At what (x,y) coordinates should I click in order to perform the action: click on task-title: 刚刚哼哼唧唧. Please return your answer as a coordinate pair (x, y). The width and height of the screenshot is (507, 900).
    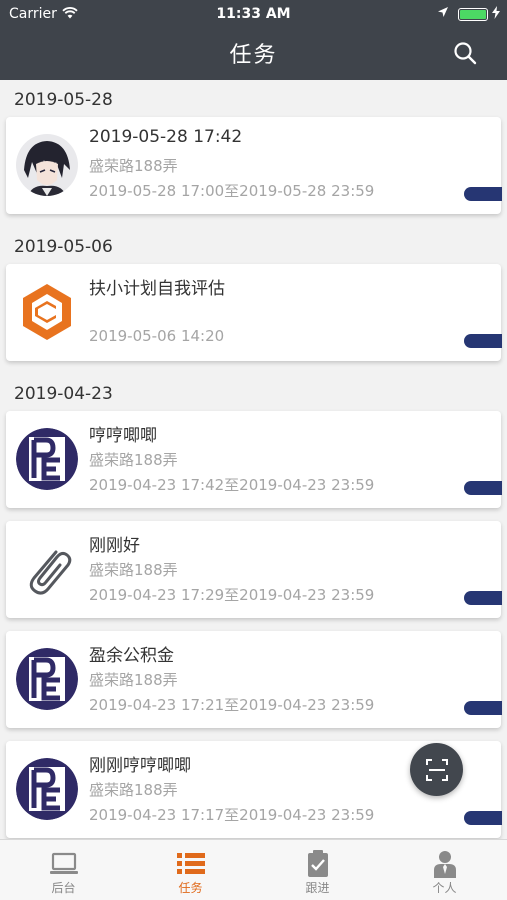
    Looking at the image, I should click on (140, 766).